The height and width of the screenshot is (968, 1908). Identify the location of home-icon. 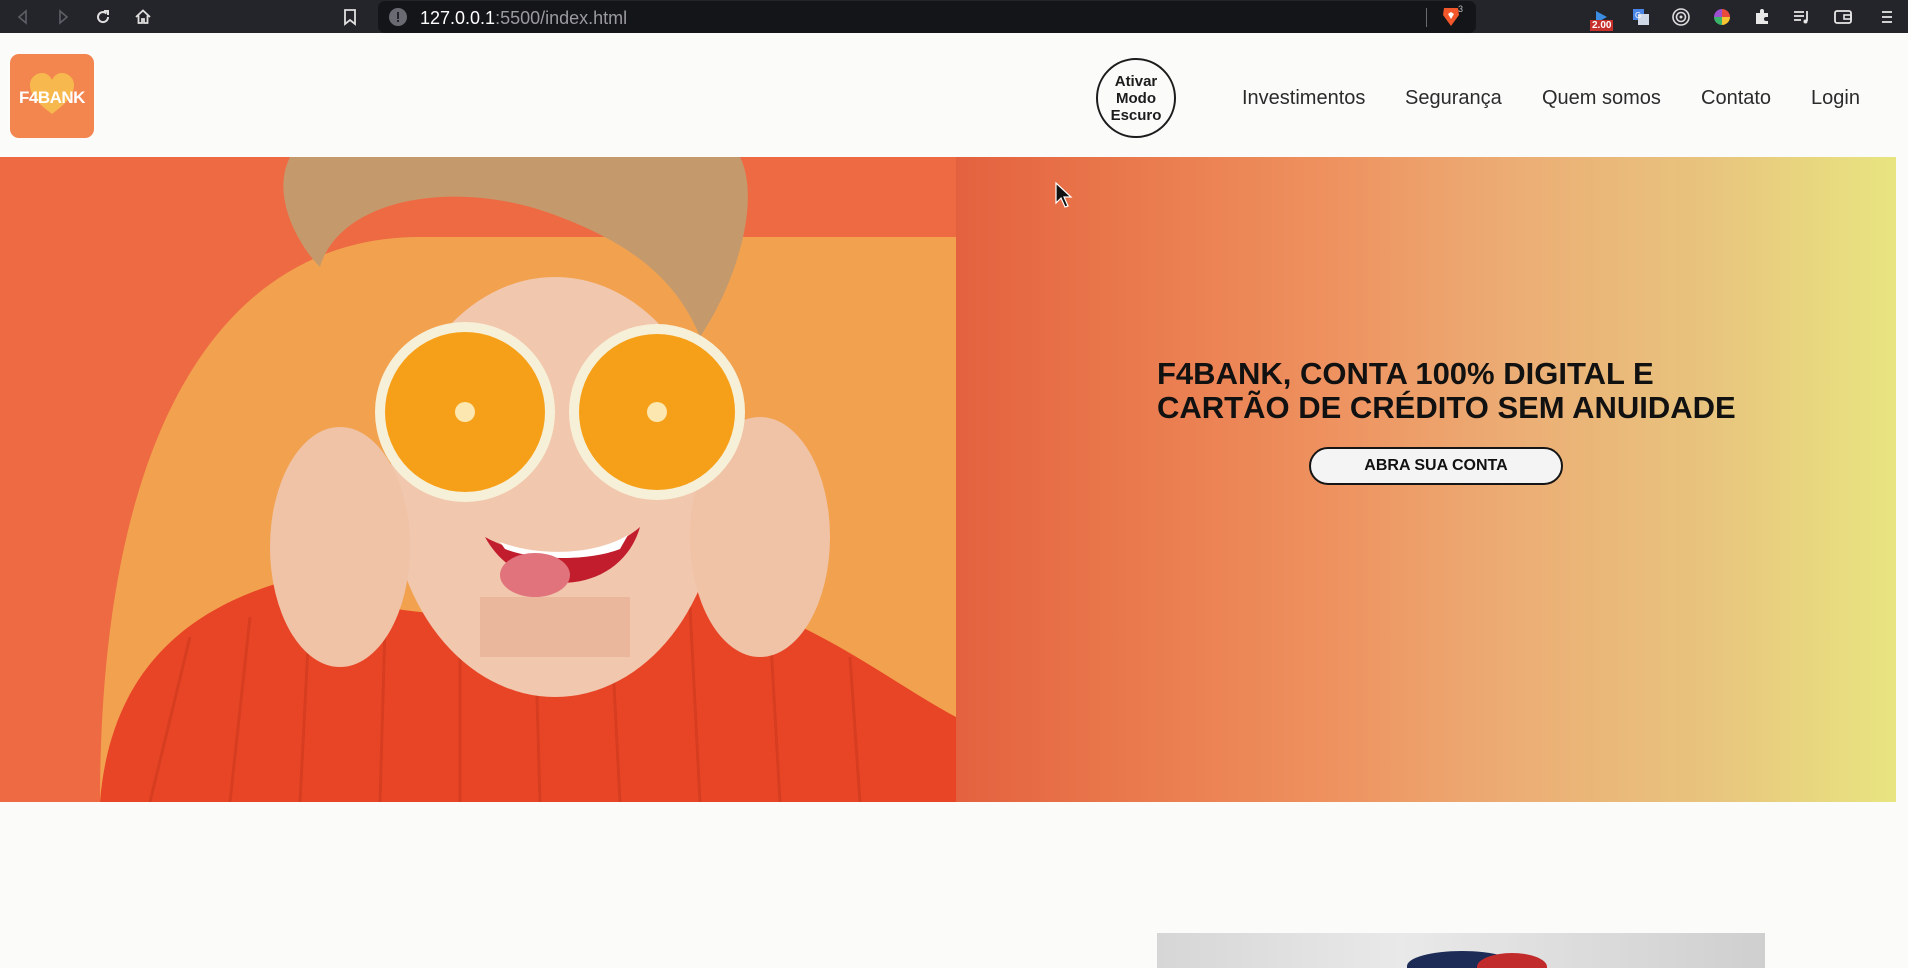
(143, 17).